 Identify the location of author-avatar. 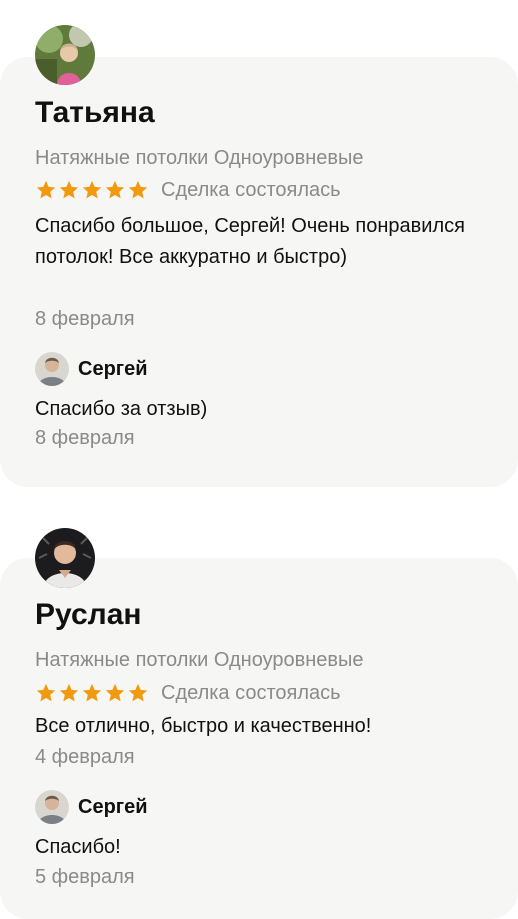
(65, 558).